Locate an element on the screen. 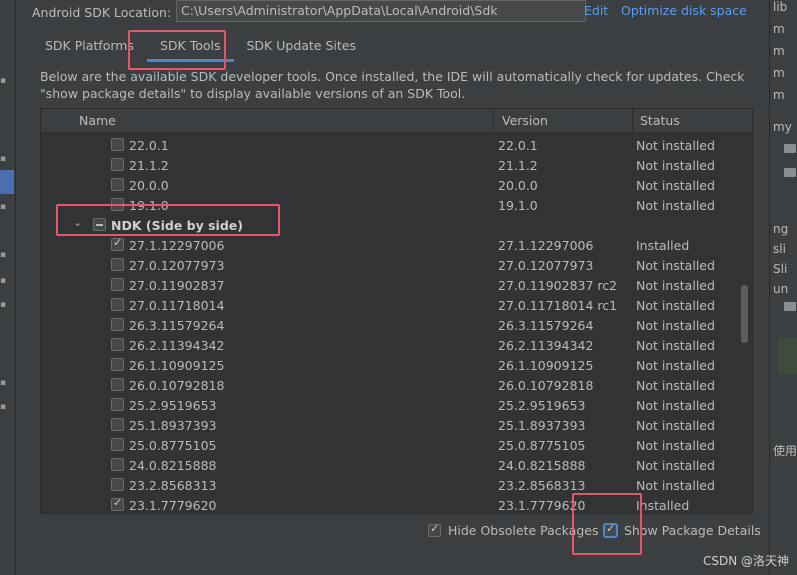 Image resolution: width=797 pixels, height=575 pixels. group-row-ndk: ⌄ NDK (Side by side) is located at coordinates (391, 225).